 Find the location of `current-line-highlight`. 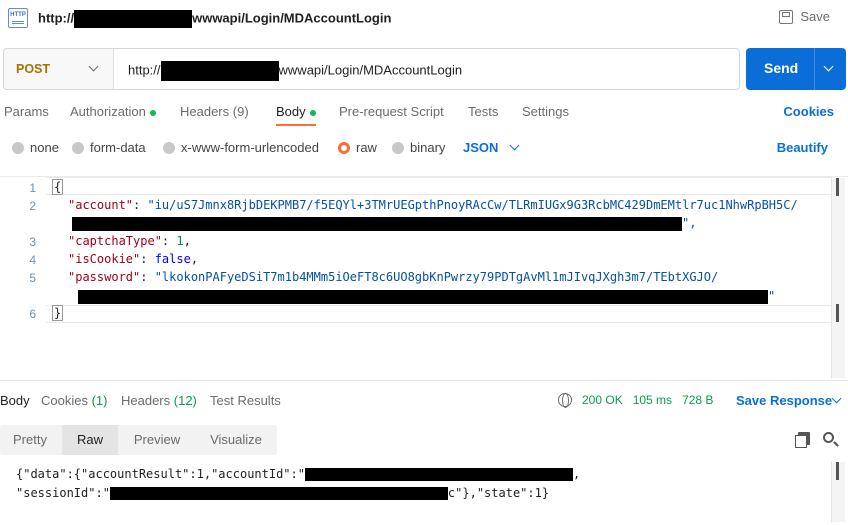

current-line-highlight is located at coordinates (439, 186).